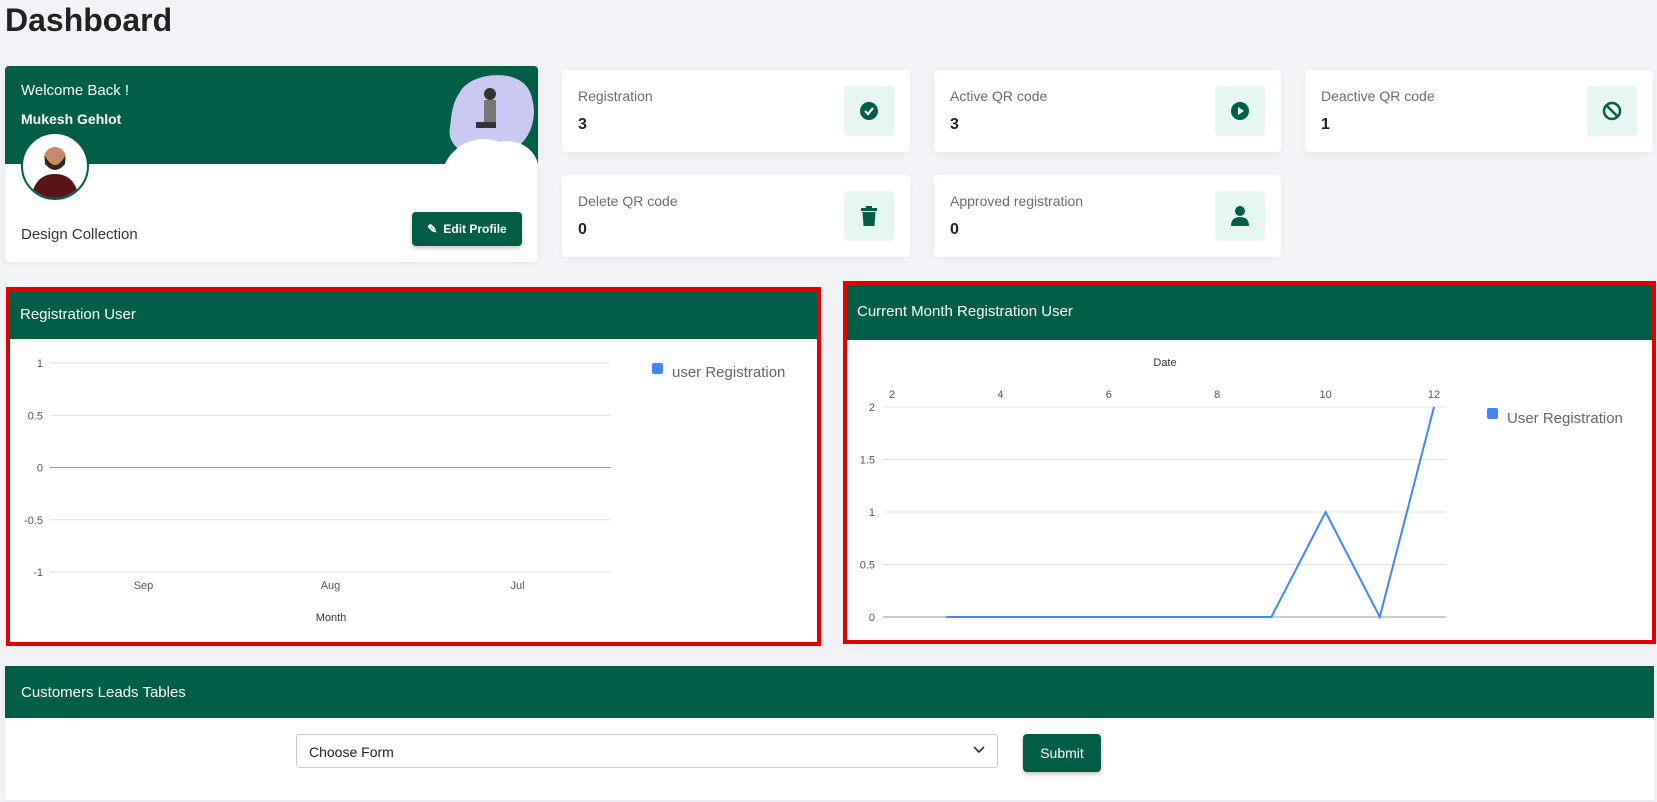 This screenshot has height=802, width=1657. What do you see at coordinates (872, 408) in the screenshot?
I see `y-tick-label: 2` at bounding box center [872, 408].